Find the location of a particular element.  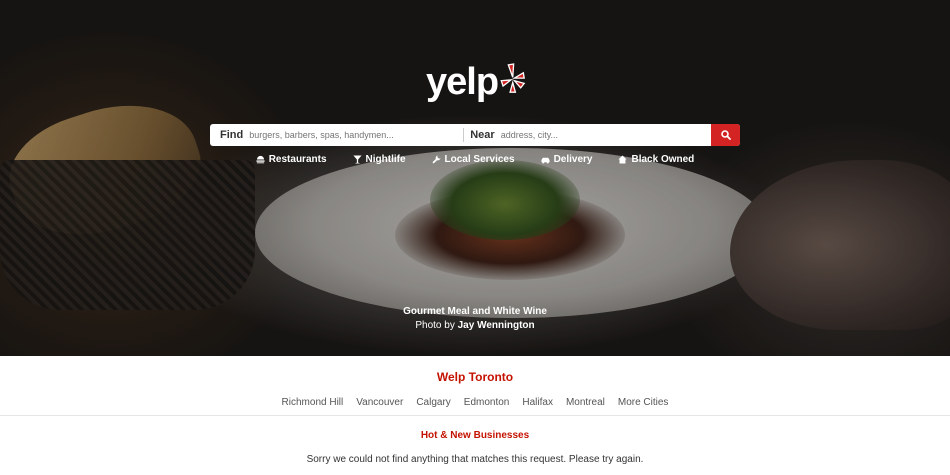

photo-title: Gourmet Meal and White Wine is located at coordinates (475, 312).